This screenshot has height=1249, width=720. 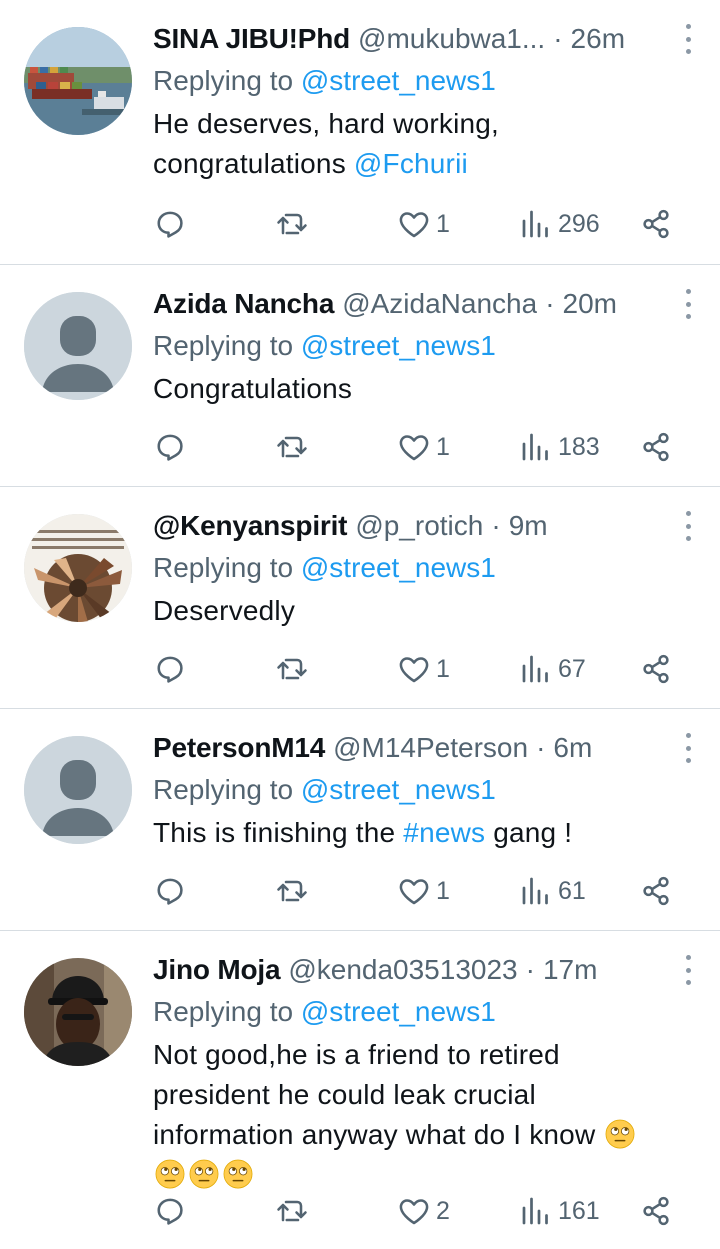 What do you see at coordinates (419, 526) in the screenshot?
I see `author-handle: @p_rotich` at bounding box center [419, 526].